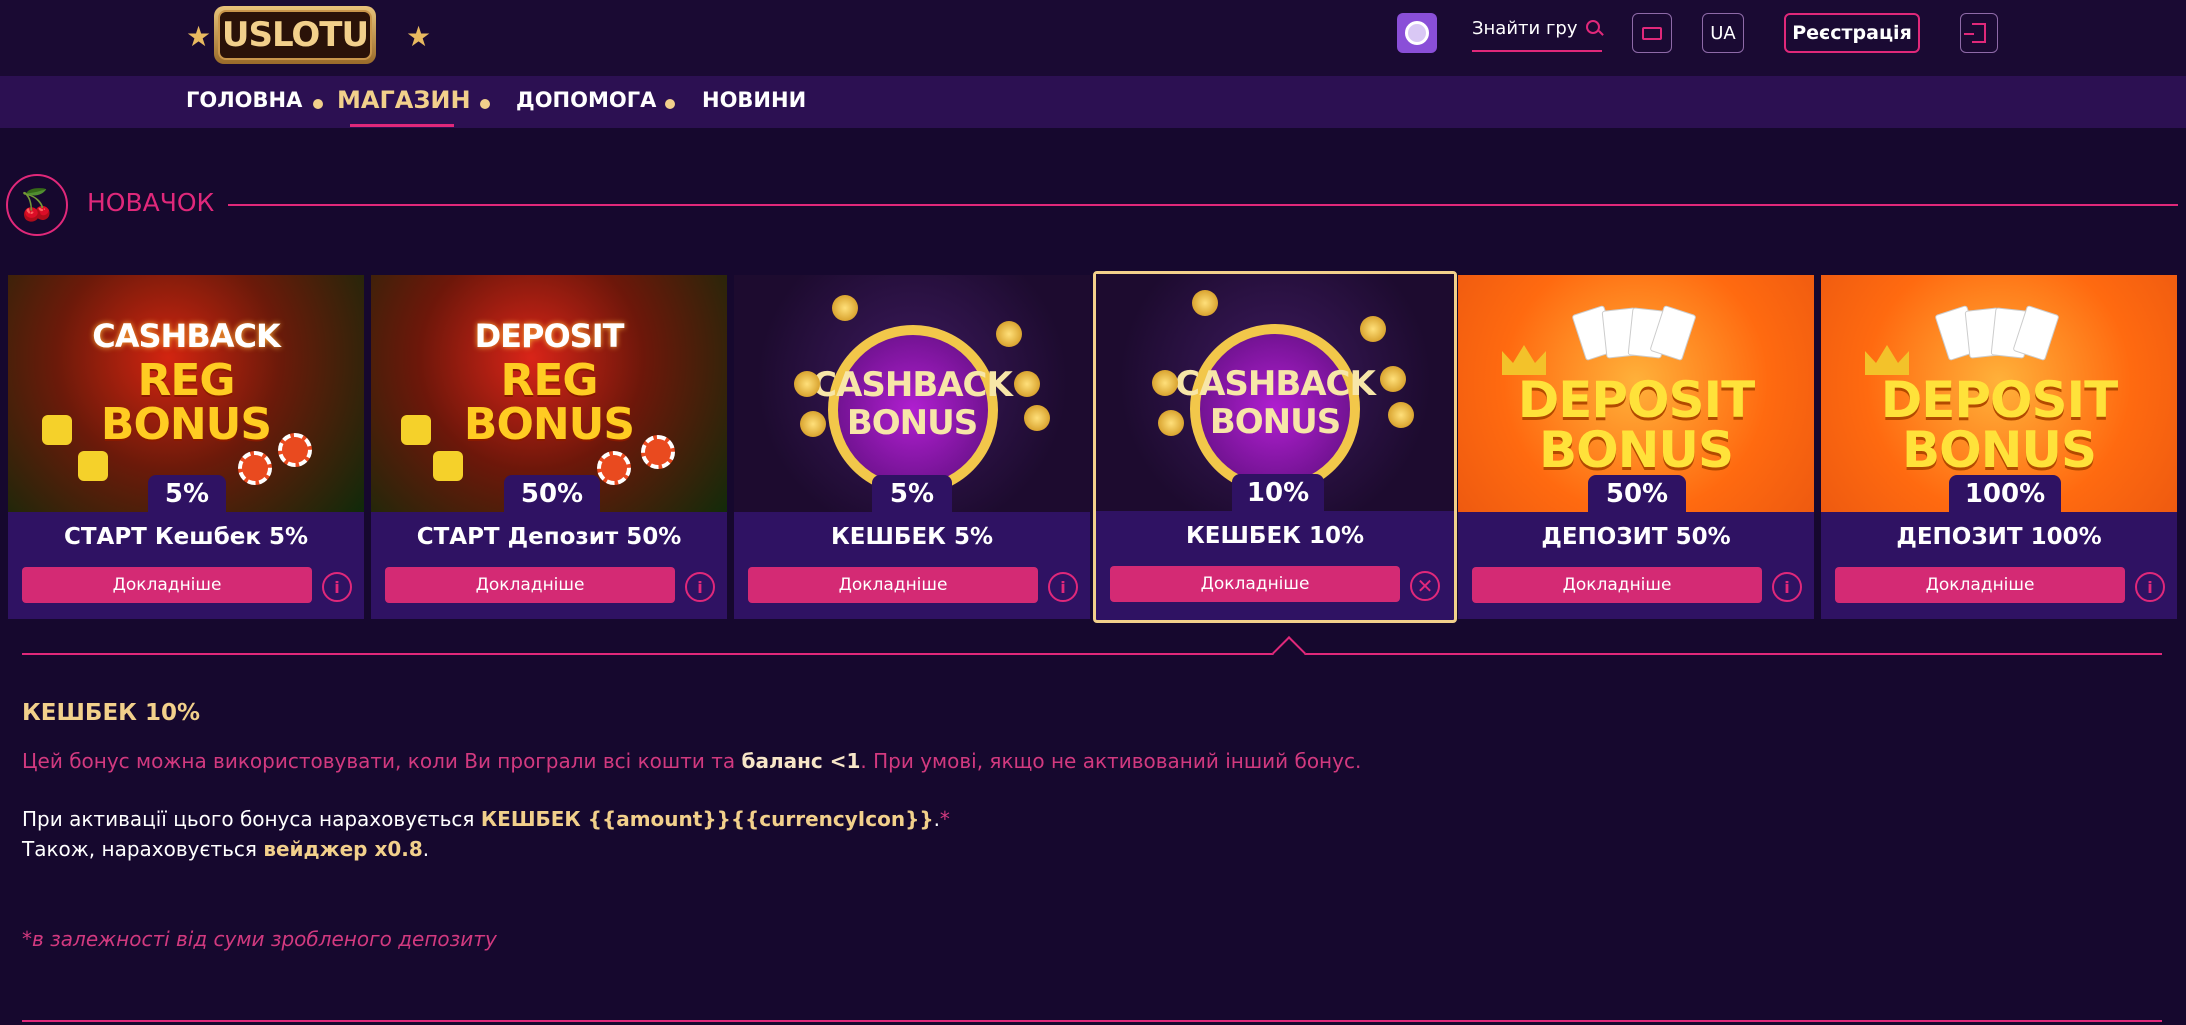 Image resolution: width=2186 pixels, height=1025 pixels. I want to click on nav-item-help: ДОПОМОГА, so click(586, 100).